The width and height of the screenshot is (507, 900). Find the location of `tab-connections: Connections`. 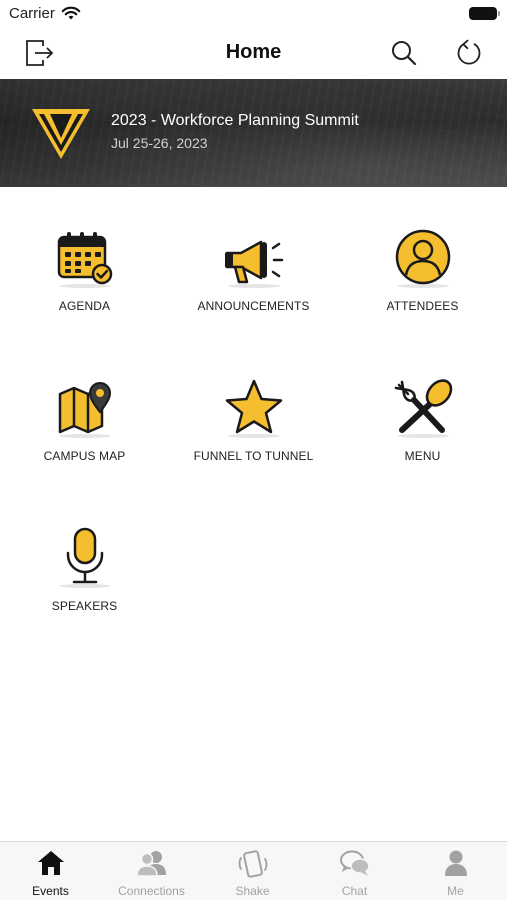

tab-connections: Connections is located at coordinates (151, 871).